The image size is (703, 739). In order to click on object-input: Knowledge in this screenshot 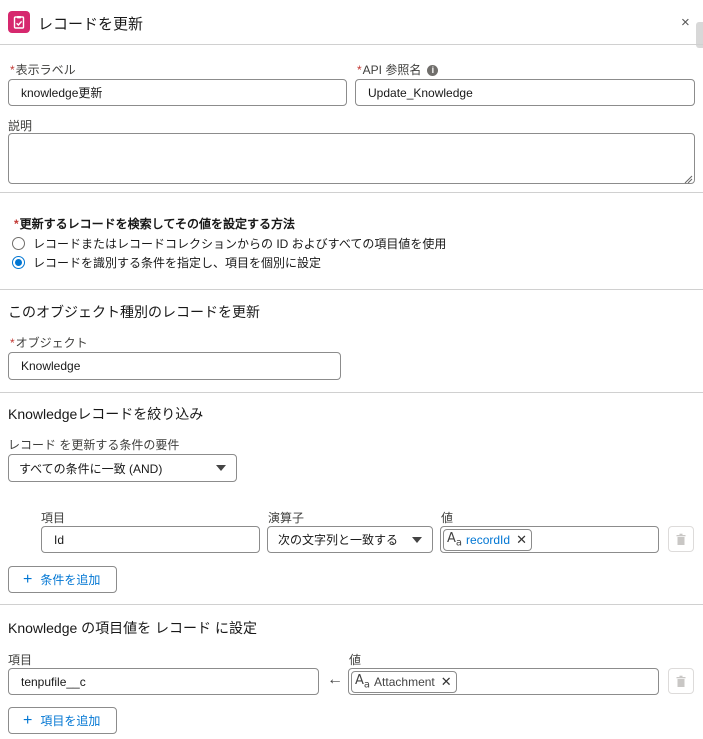, I will do `click(174, 366)`.